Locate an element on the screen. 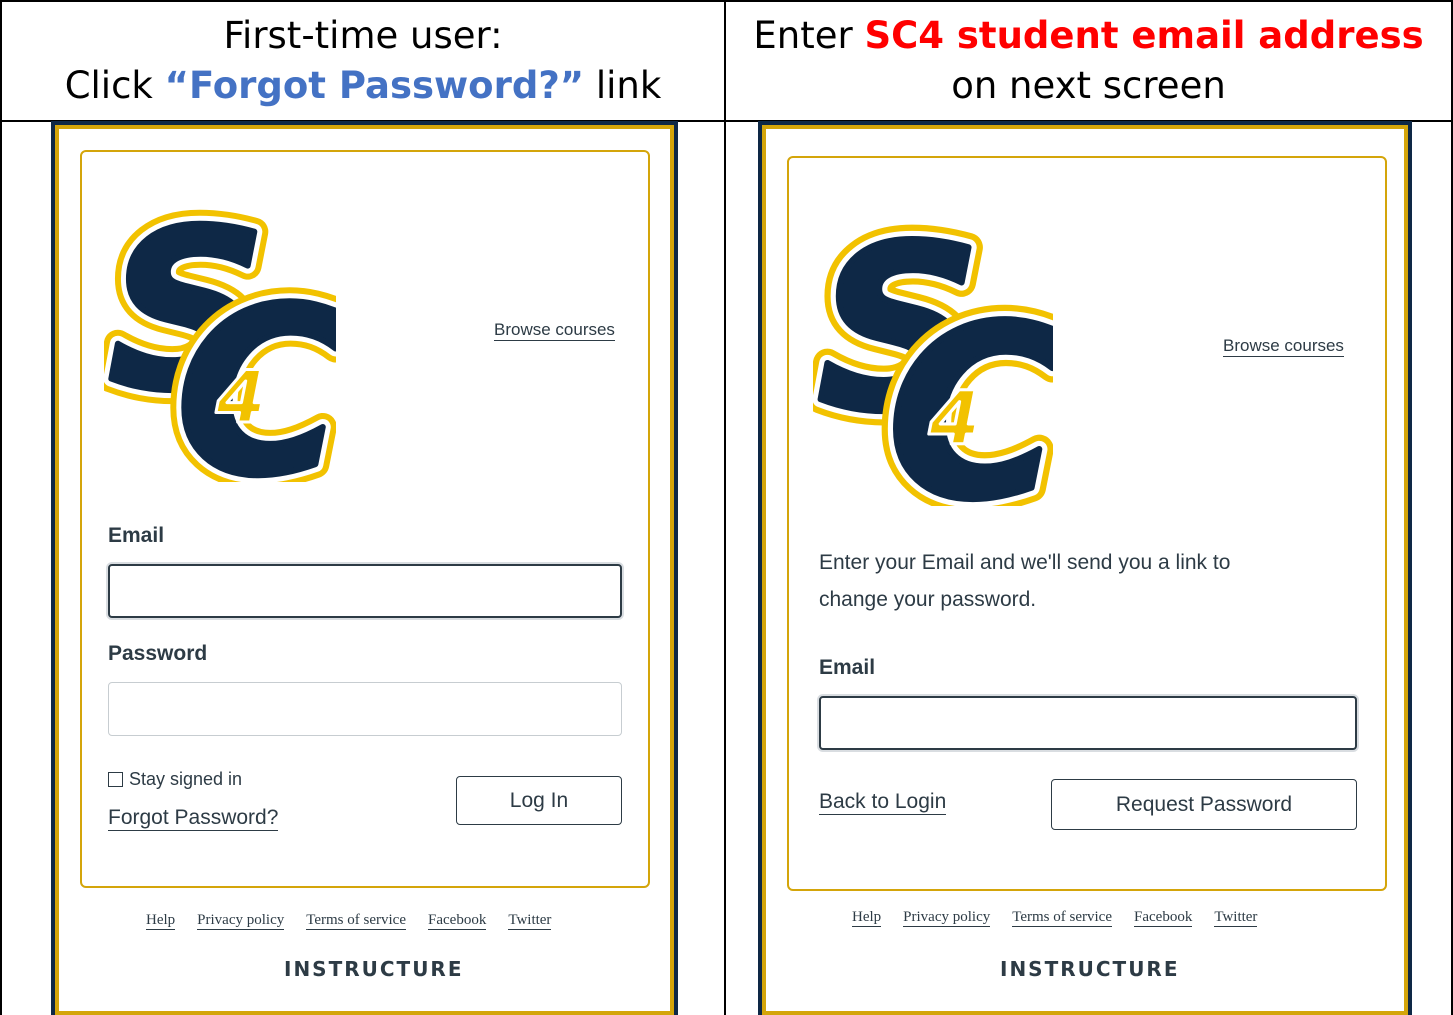 This screenshot has height=1015, width=1453. right-header-line1: Enter SC4 student email address is located at coordinates (1088, 36).